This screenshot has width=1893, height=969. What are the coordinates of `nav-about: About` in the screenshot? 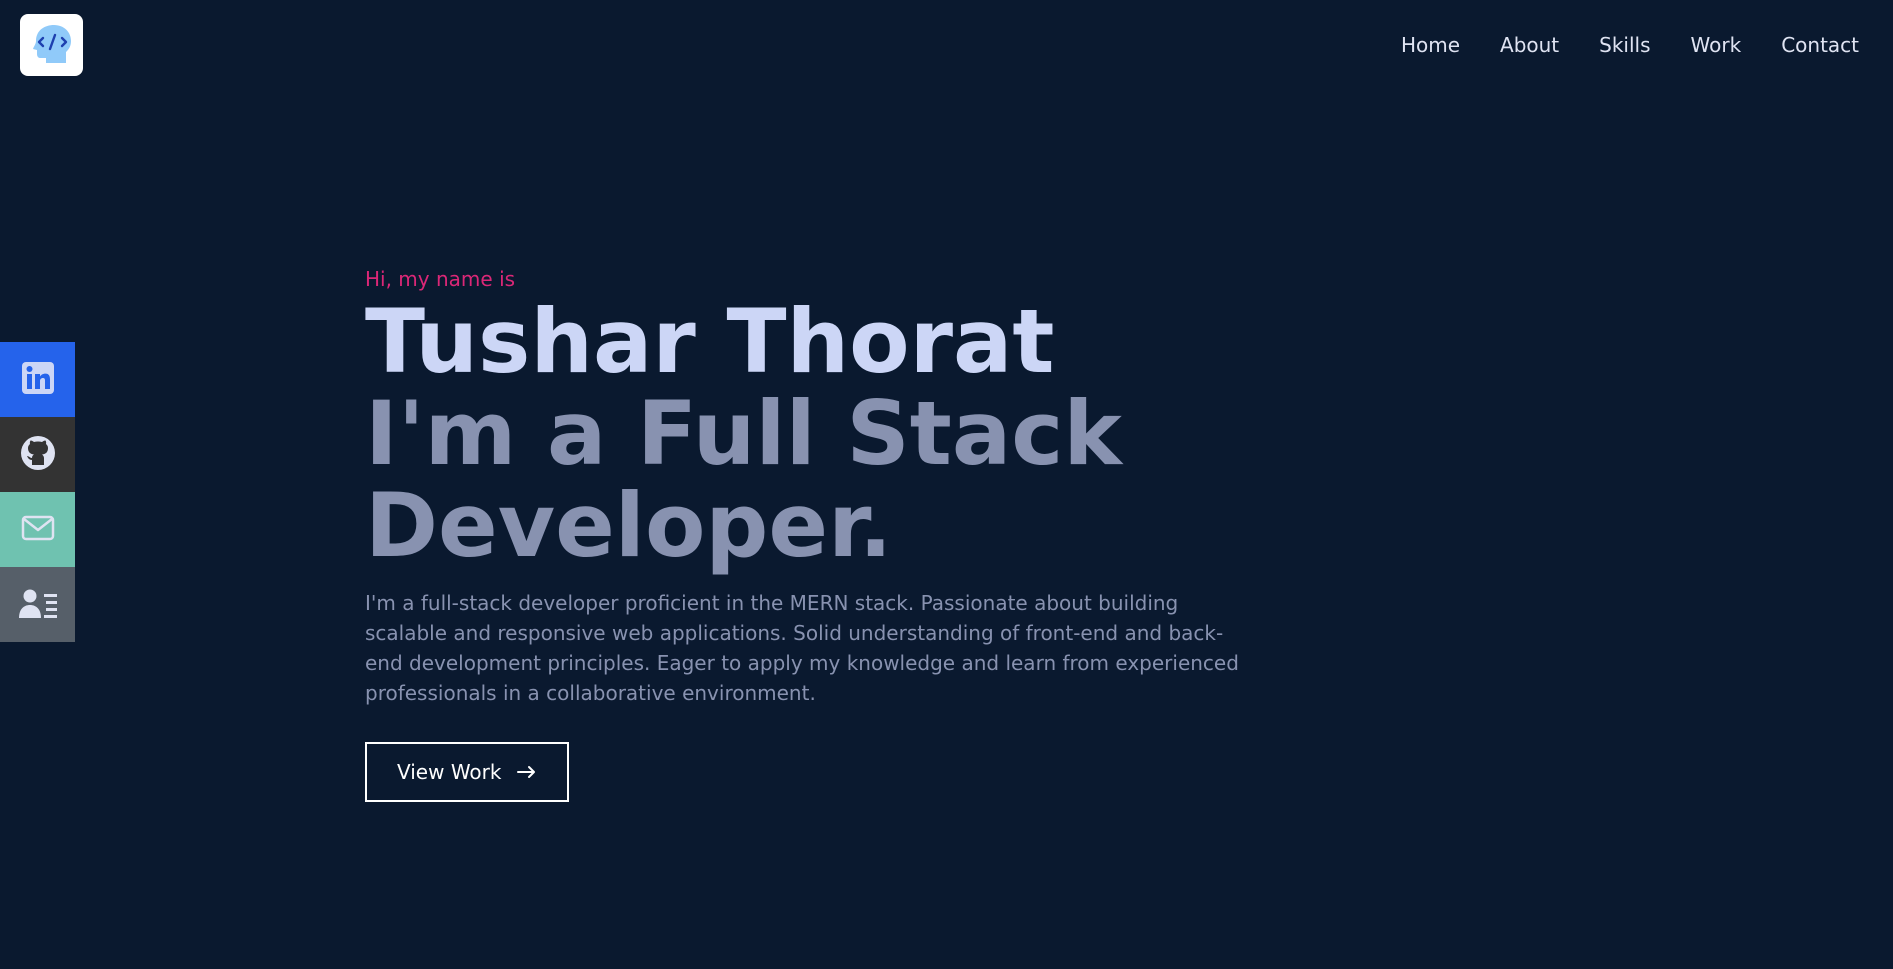 It's located at (1529, 45).